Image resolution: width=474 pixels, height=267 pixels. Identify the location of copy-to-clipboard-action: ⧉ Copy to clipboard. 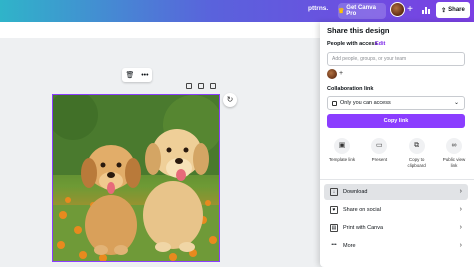
(417, 153).